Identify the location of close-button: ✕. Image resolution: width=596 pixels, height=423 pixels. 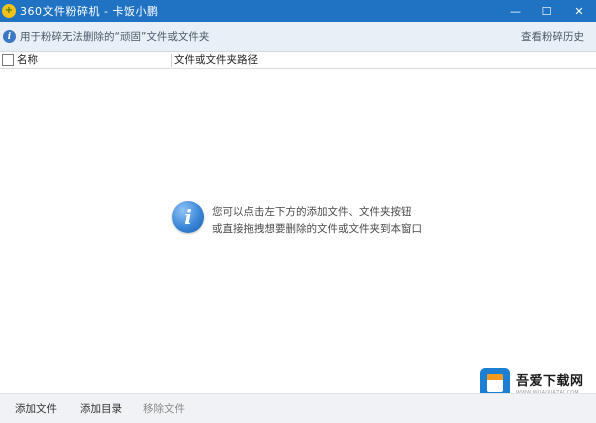
(579, 11).